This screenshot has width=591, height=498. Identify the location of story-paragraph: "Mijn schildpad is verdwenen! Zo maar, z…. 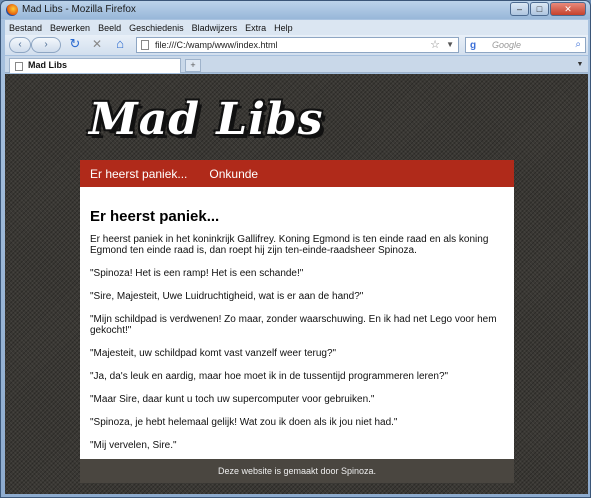
(293, 325).